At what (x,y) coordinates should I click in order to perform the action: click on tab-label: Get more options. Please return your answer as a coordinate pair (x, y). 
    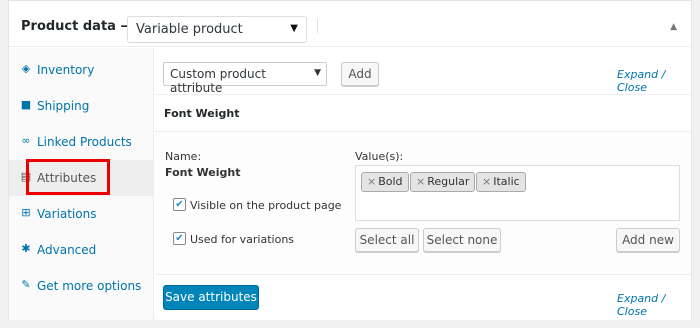
    Looking at the image, I should click on (89, 286).